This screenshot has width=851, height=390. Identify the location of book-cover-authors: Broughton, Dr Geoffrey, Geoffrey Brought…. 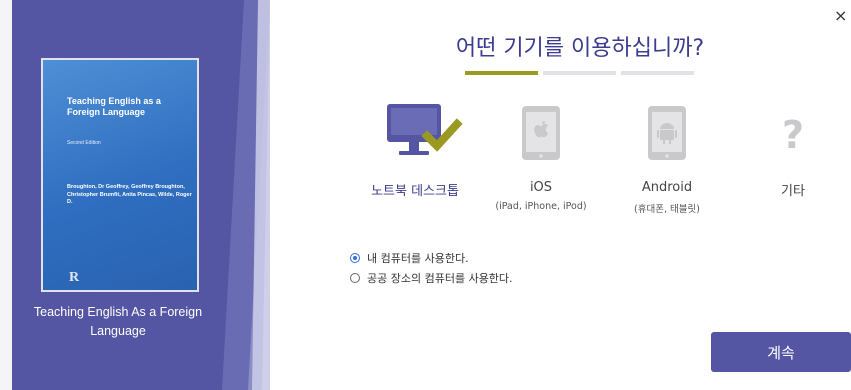
(129, 194).